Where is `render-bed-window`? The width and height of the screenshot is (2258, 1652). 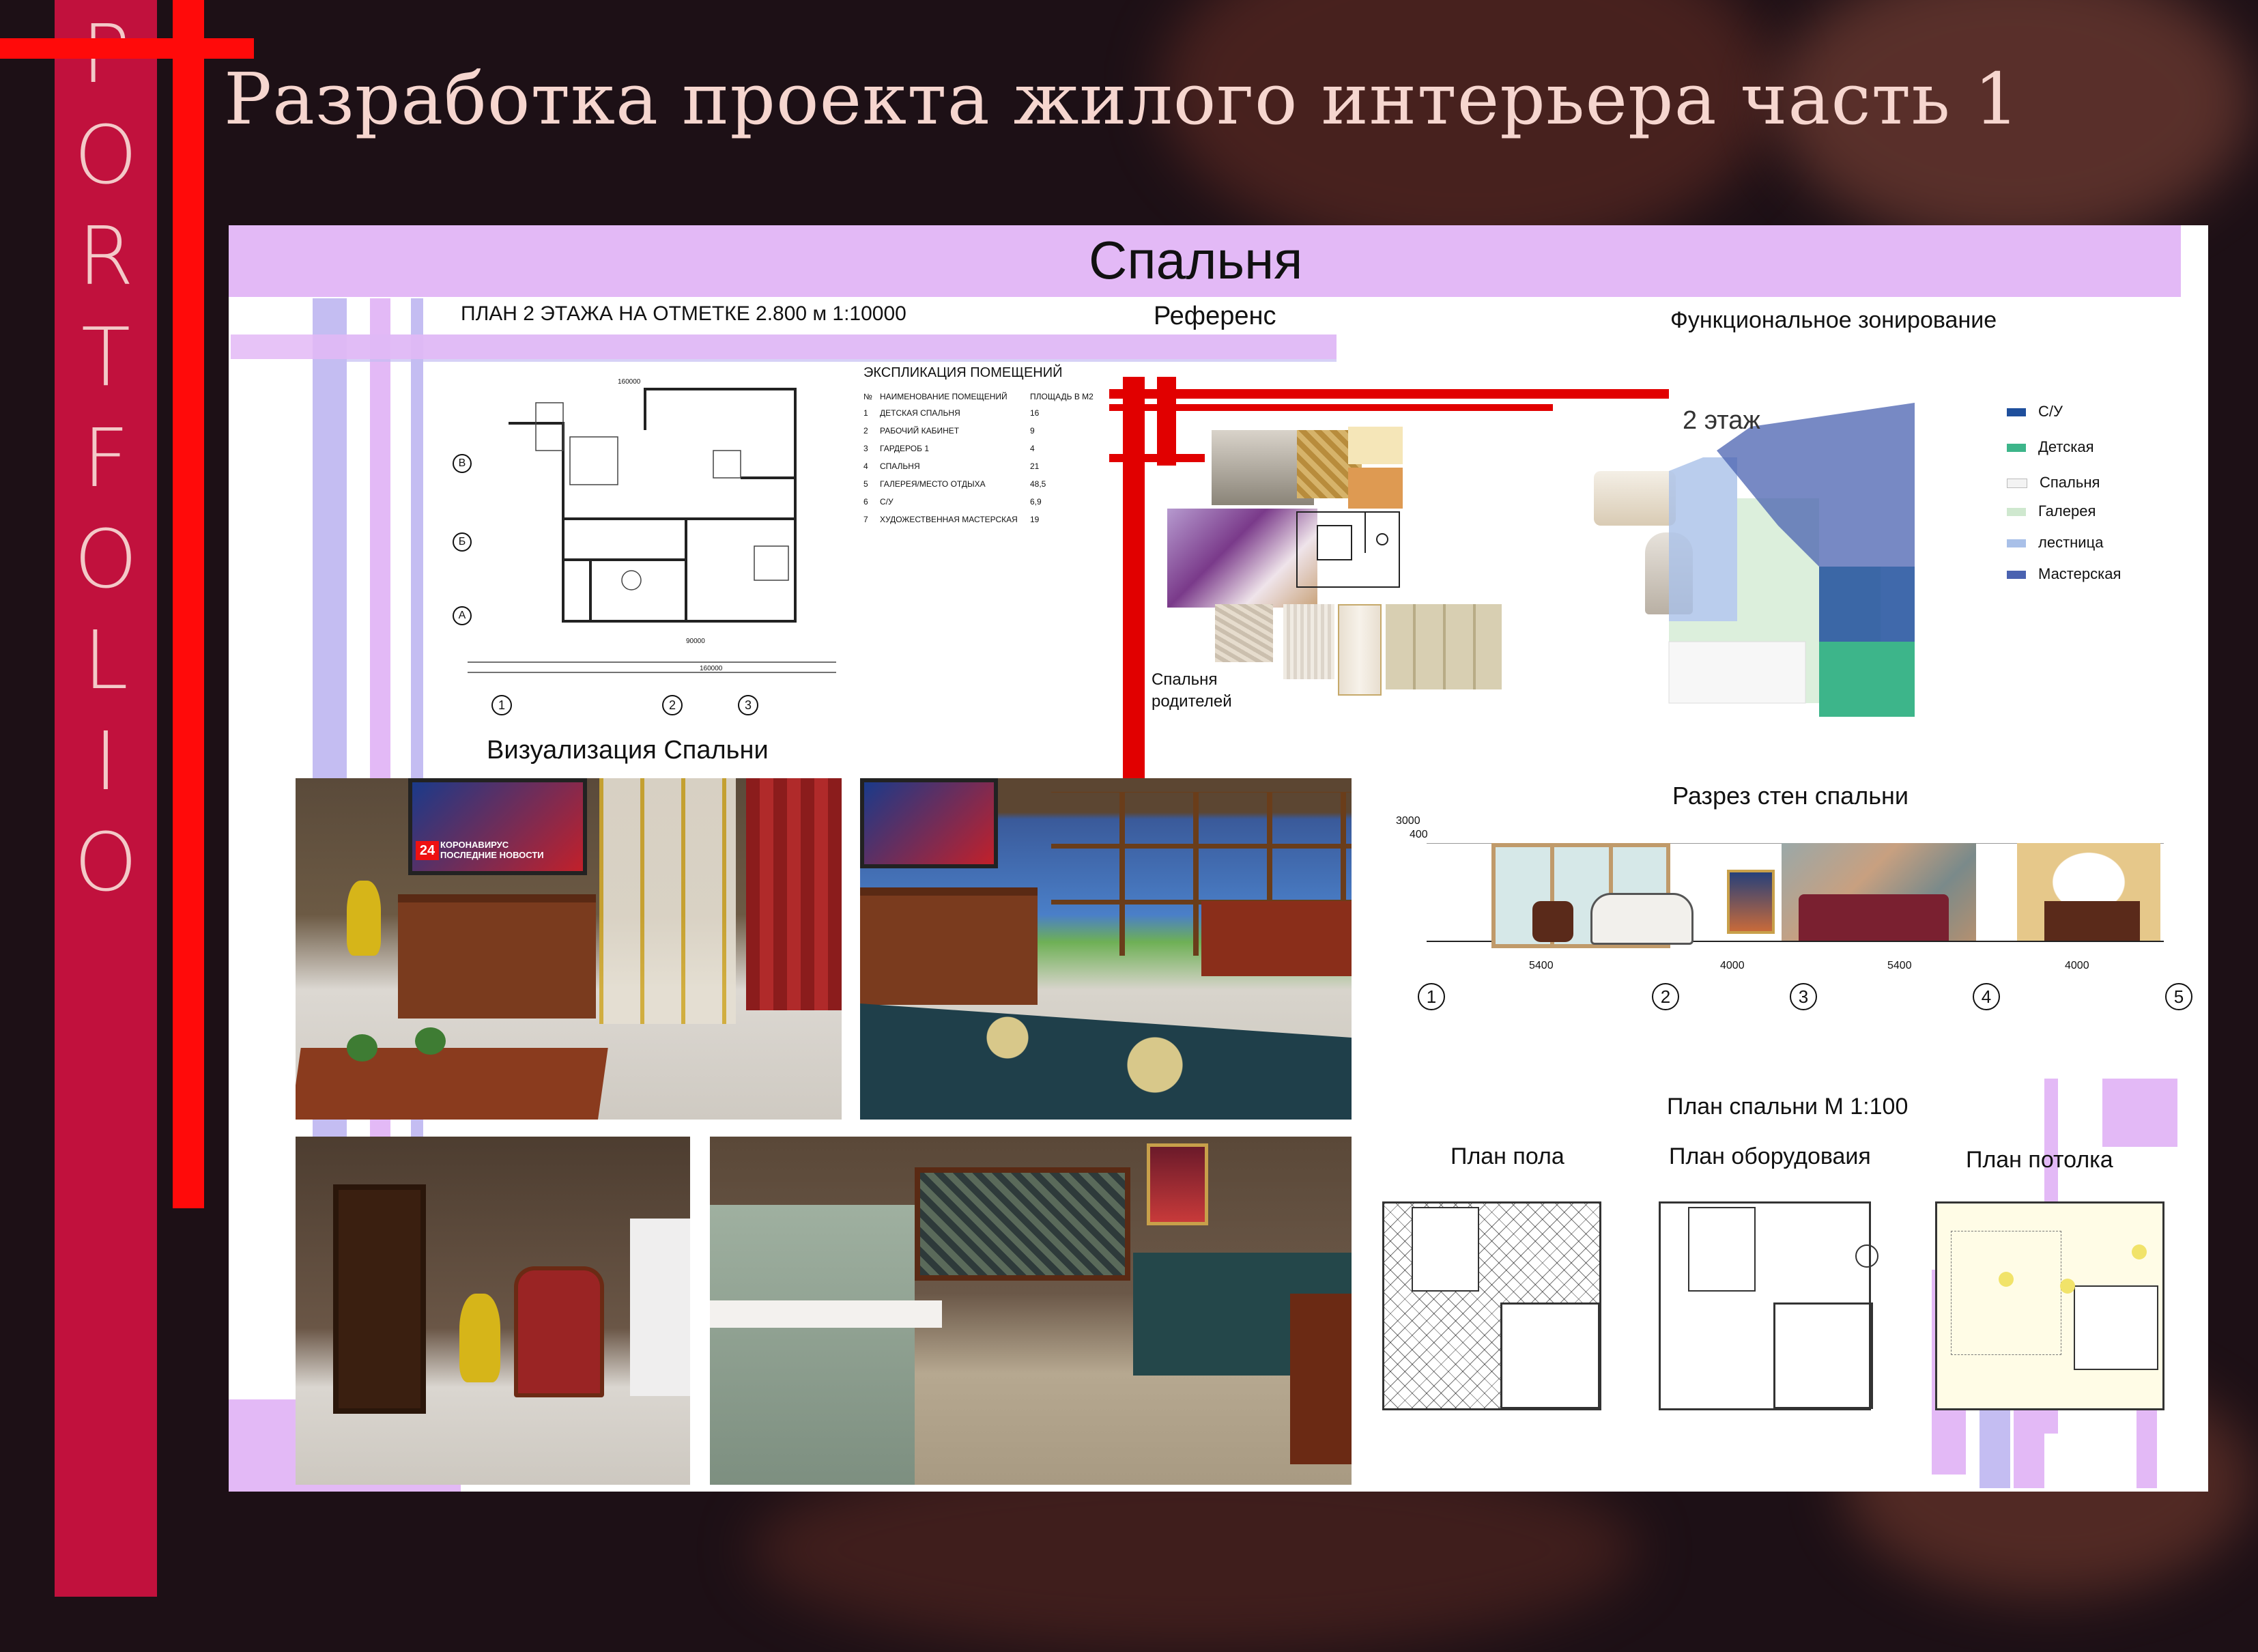 render-bed-window is located at coordinates (1106, 949).